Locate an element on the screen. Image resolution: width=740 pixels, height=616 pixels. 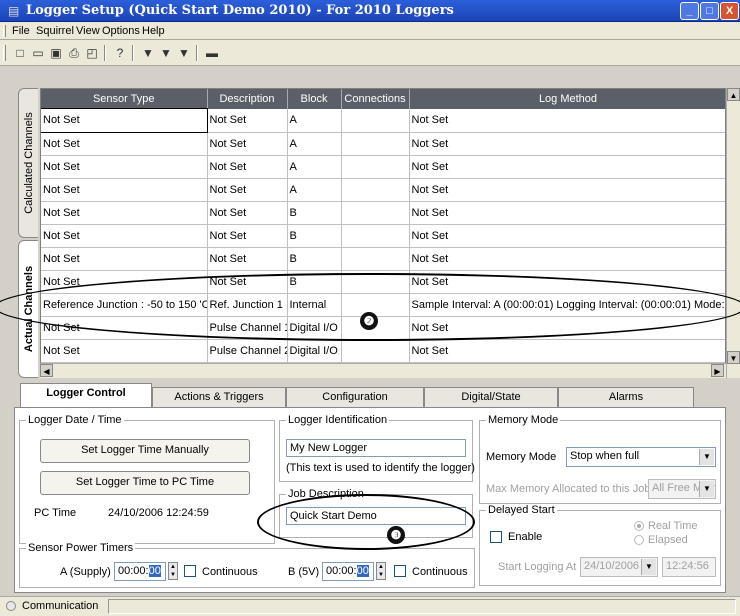
start-date-picker: 24/10/2006 ▼ is located at coordinates (619, 567).